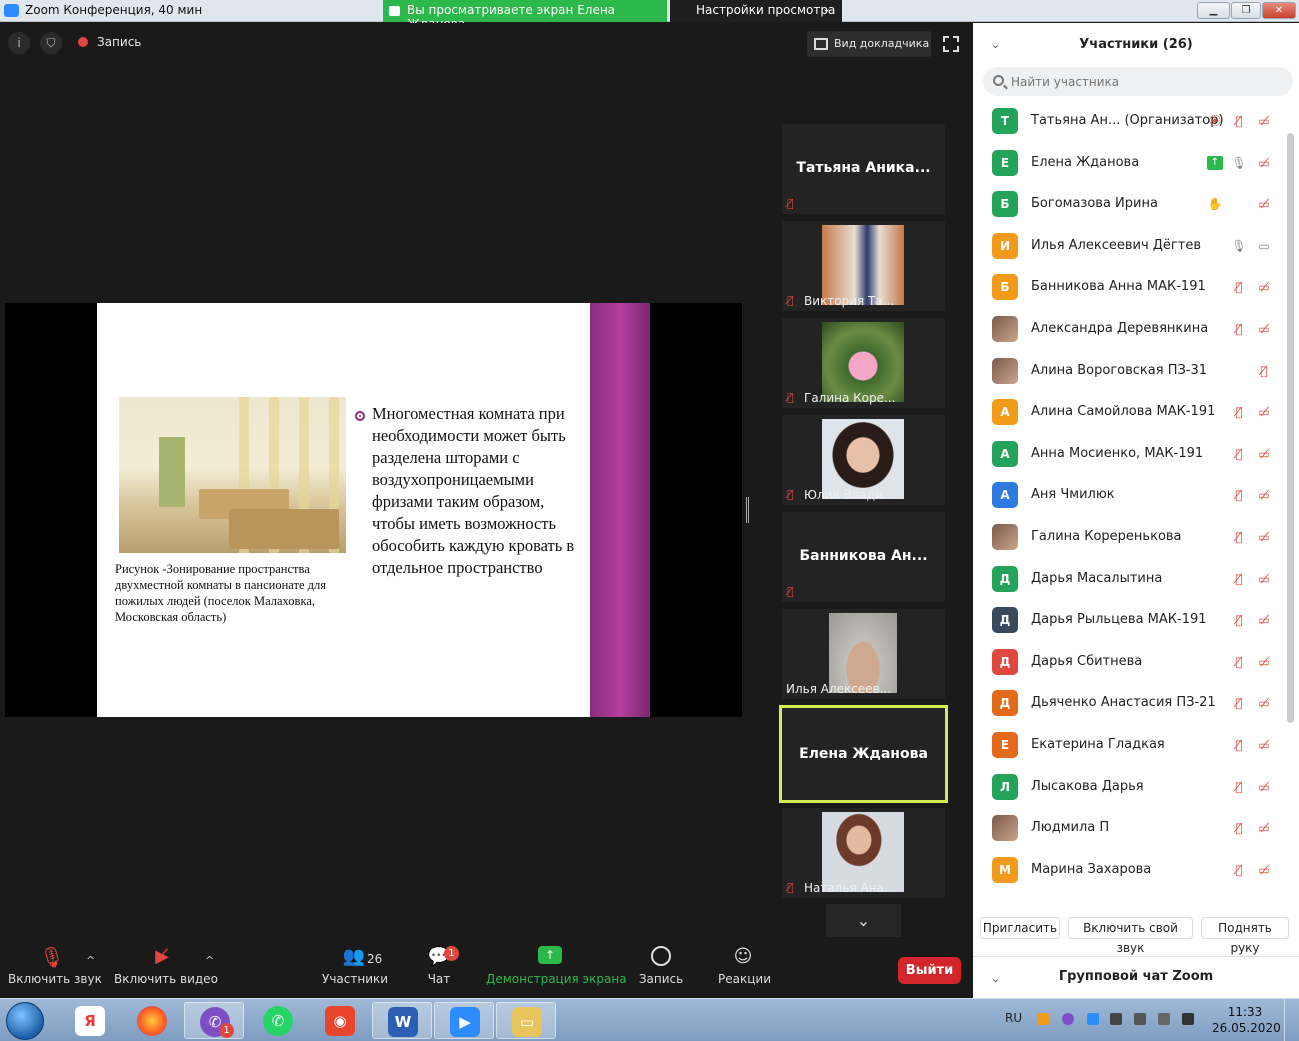  Describe the element at coordinates (1129, 620) in the screenshot. I see `participant-row: Д Дарья Рыльцева МАК-191 🎙̸ ▭̸` at that location.